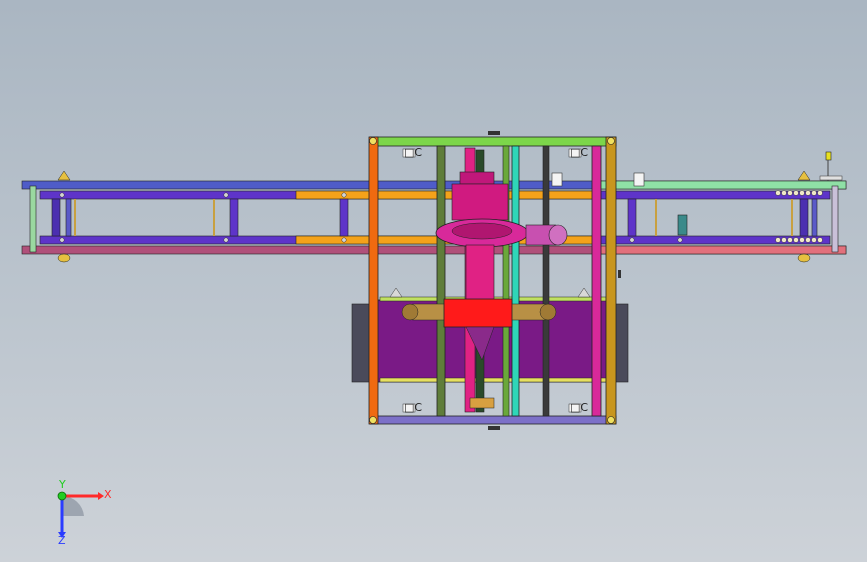  Describe the element at coordinates (835, 219) in the screenshot. I see `right-end-plate` at that location.